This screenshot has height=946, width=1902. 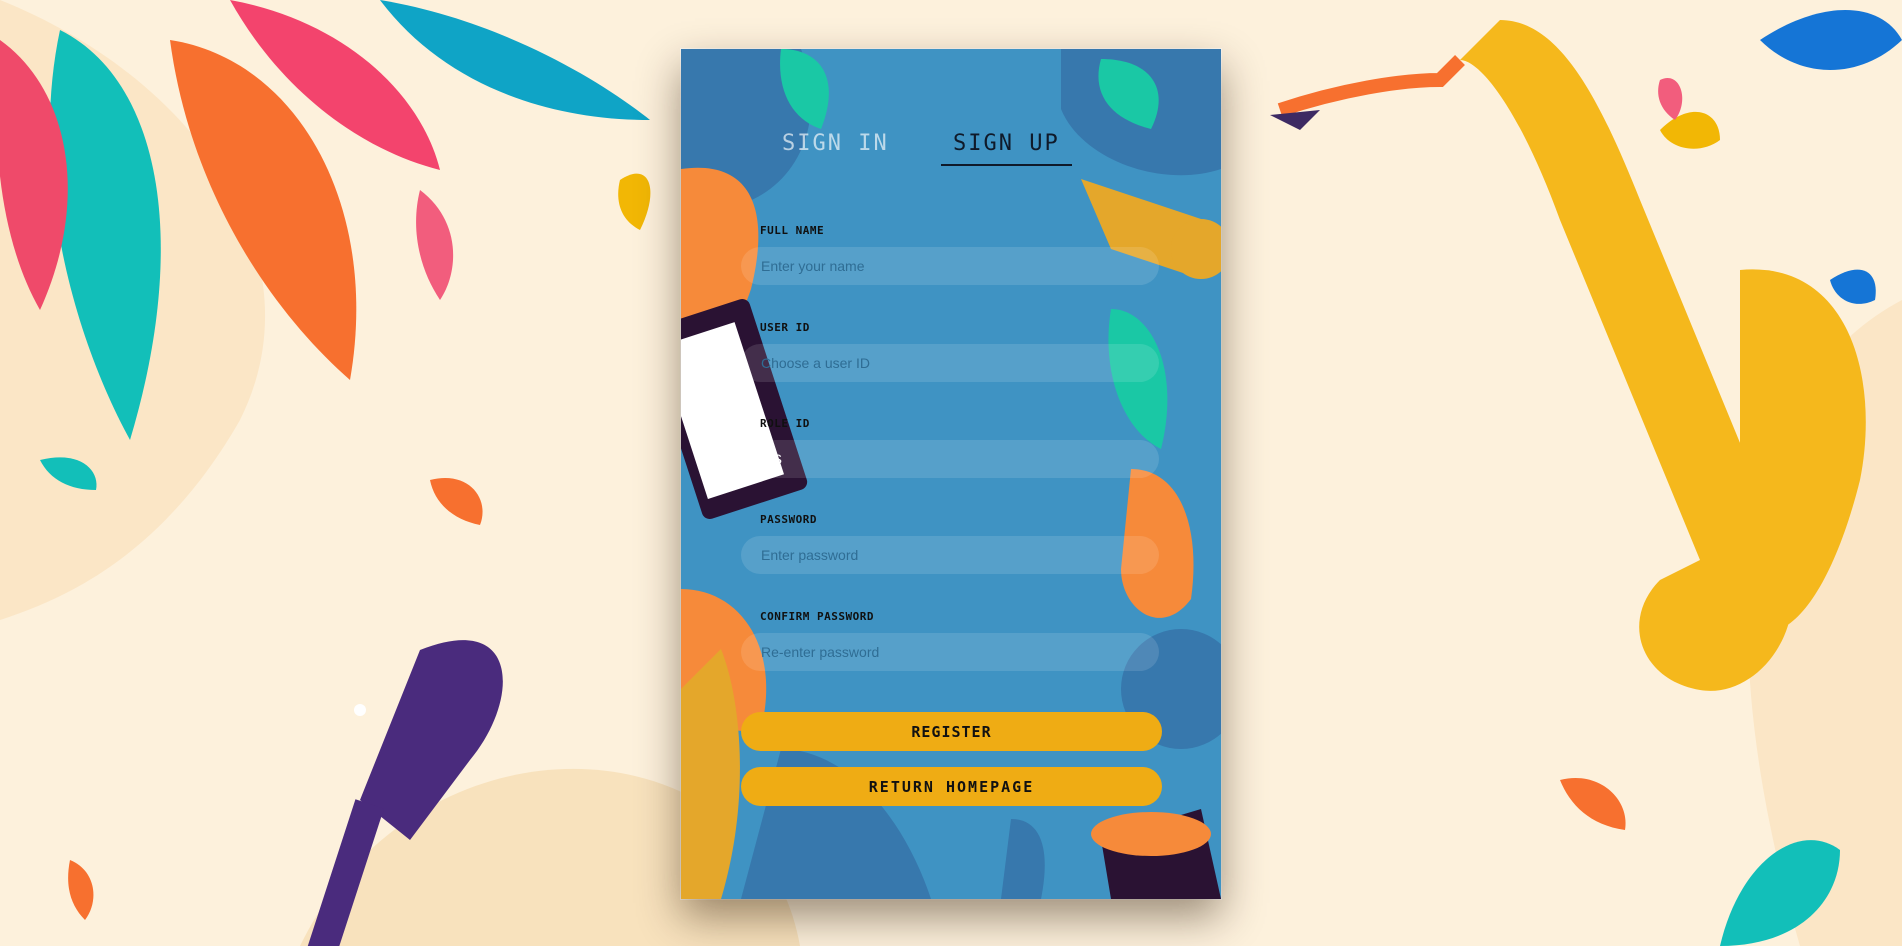 I want to click on role-id-group: ROLE ID MS, so click(x=951, y=447).